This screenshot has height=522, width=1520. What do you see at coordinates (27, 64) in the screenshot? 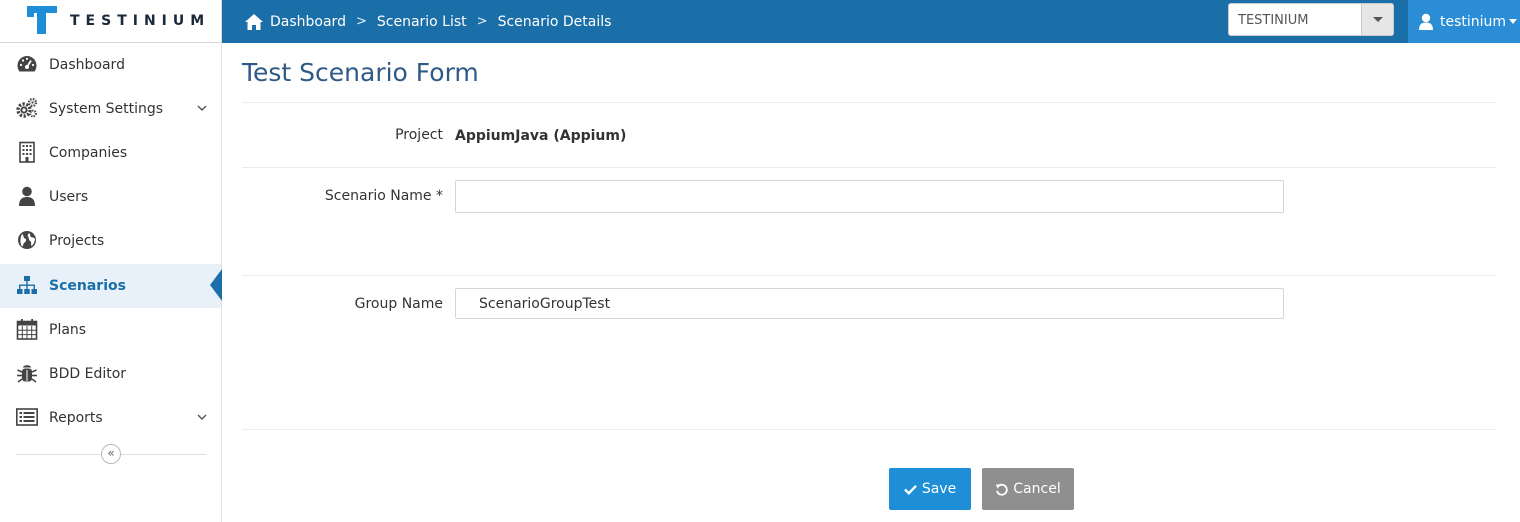
I see `dashboard-icon` at bounding box center [27, 64].